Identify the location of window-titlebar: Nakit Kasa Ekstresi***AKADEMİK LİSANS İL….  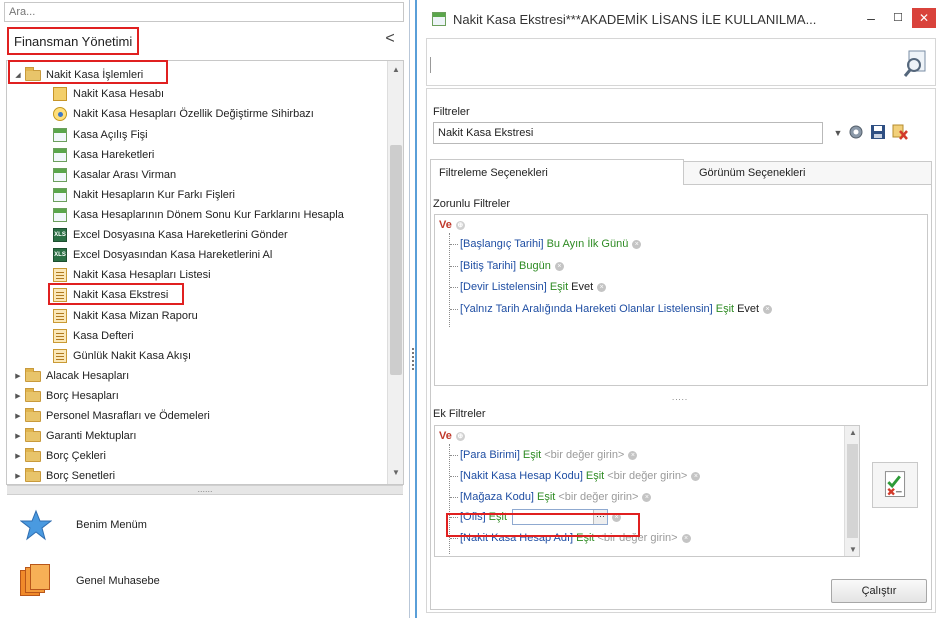
(679, 19).